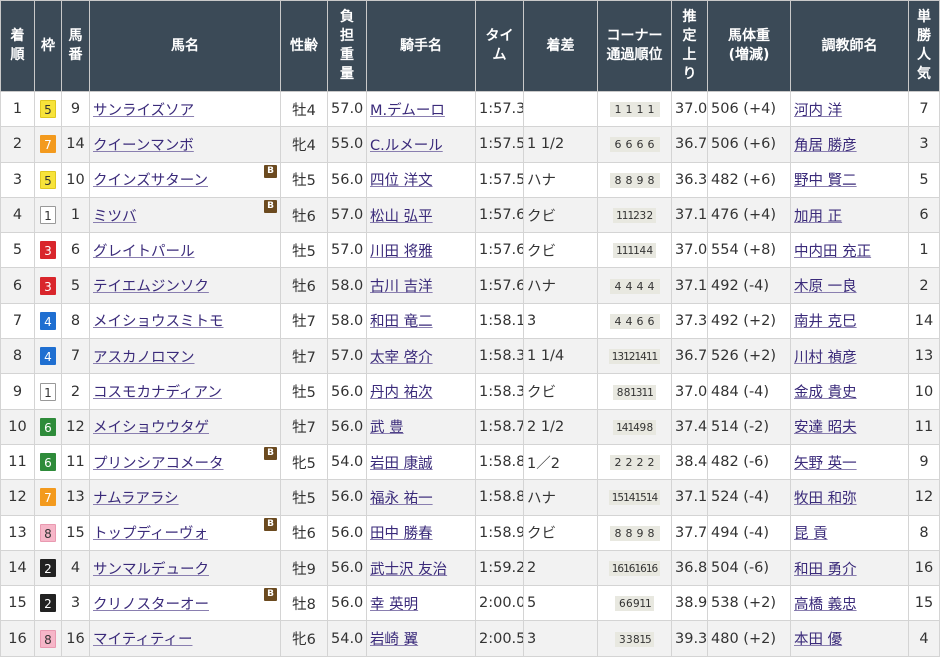  I want to click on trainer-link: 金成 貴史, so click(825, 393).